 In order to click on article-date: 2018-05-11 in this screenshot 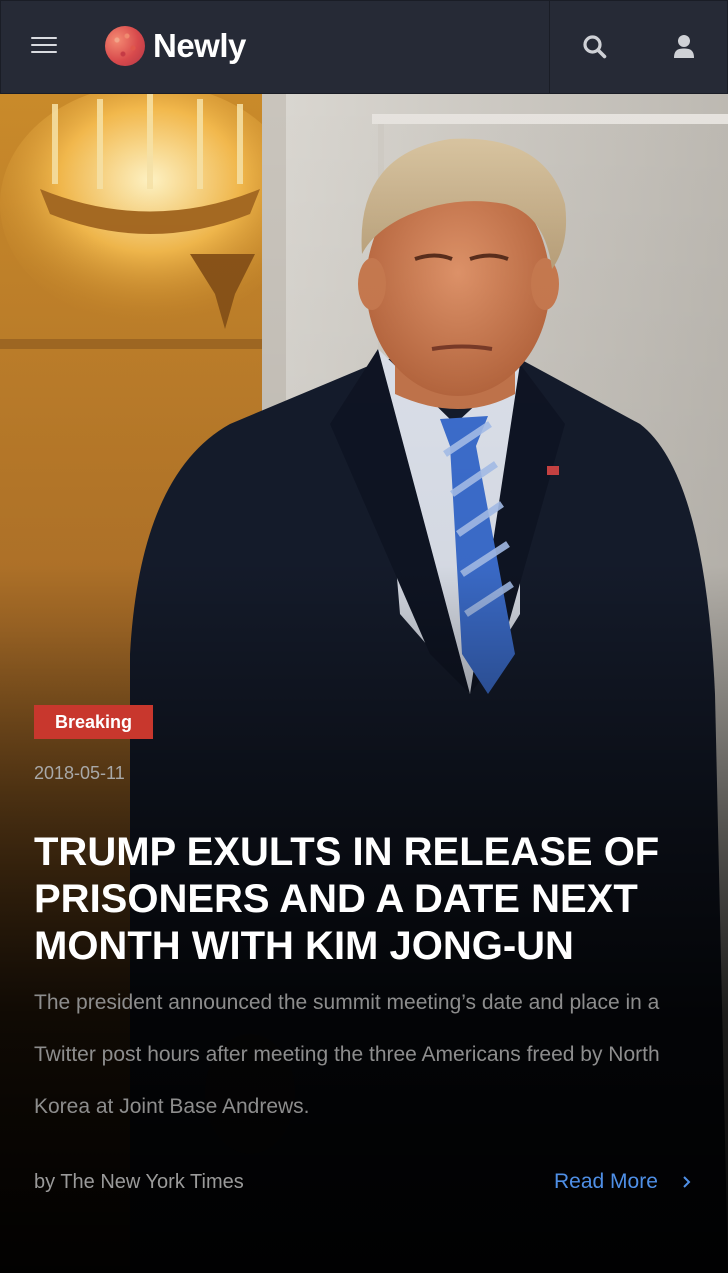, I will do `click(79, 773)`.